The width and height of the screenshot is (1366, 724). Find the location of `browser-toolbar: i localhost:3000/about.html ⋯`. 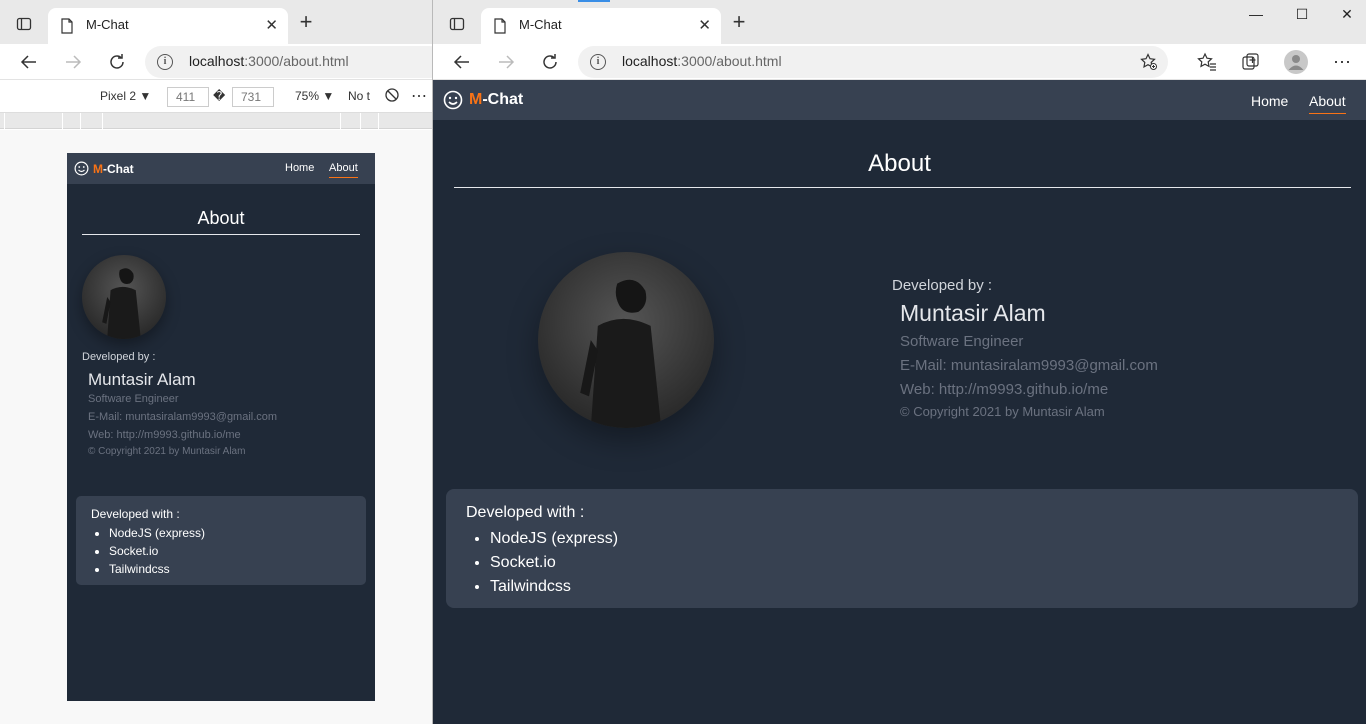

browser-toolbar: i localhost:3000/about.html ⋯ is located at coordinates (899, 62).